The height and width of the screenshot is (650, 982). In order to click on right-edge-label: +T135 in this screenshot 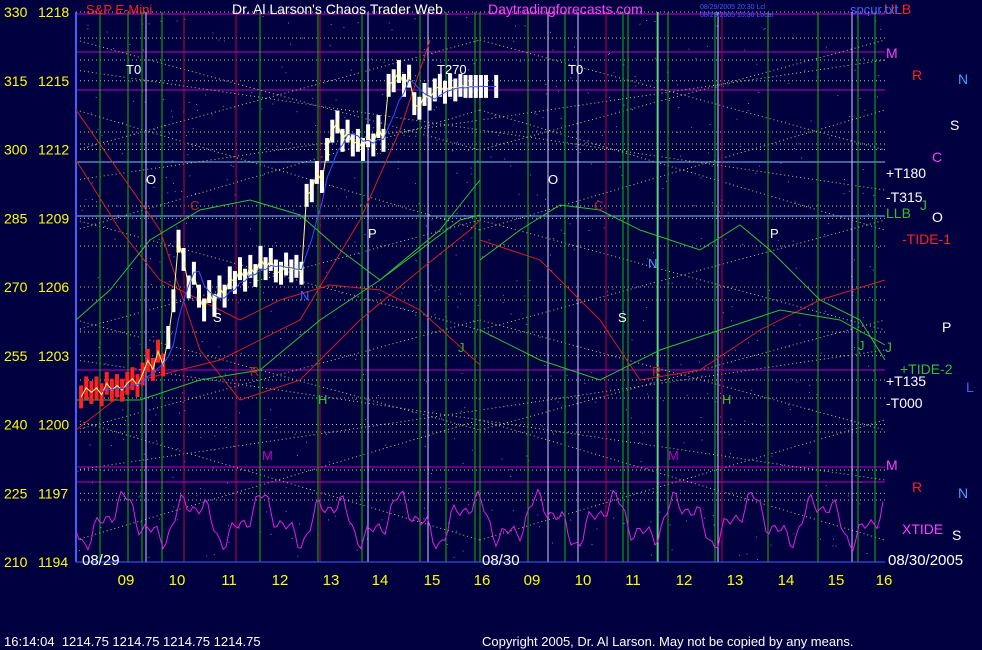, I will do `click(906, 381)`.